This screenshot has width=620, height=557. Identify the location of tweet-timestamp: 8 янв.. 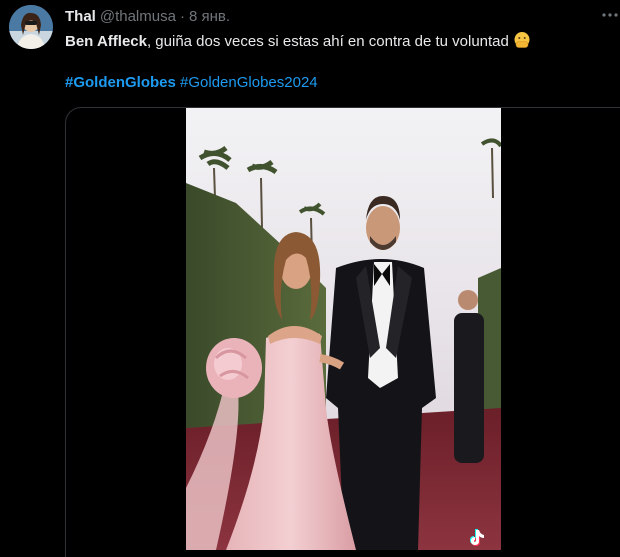
(209, 16).